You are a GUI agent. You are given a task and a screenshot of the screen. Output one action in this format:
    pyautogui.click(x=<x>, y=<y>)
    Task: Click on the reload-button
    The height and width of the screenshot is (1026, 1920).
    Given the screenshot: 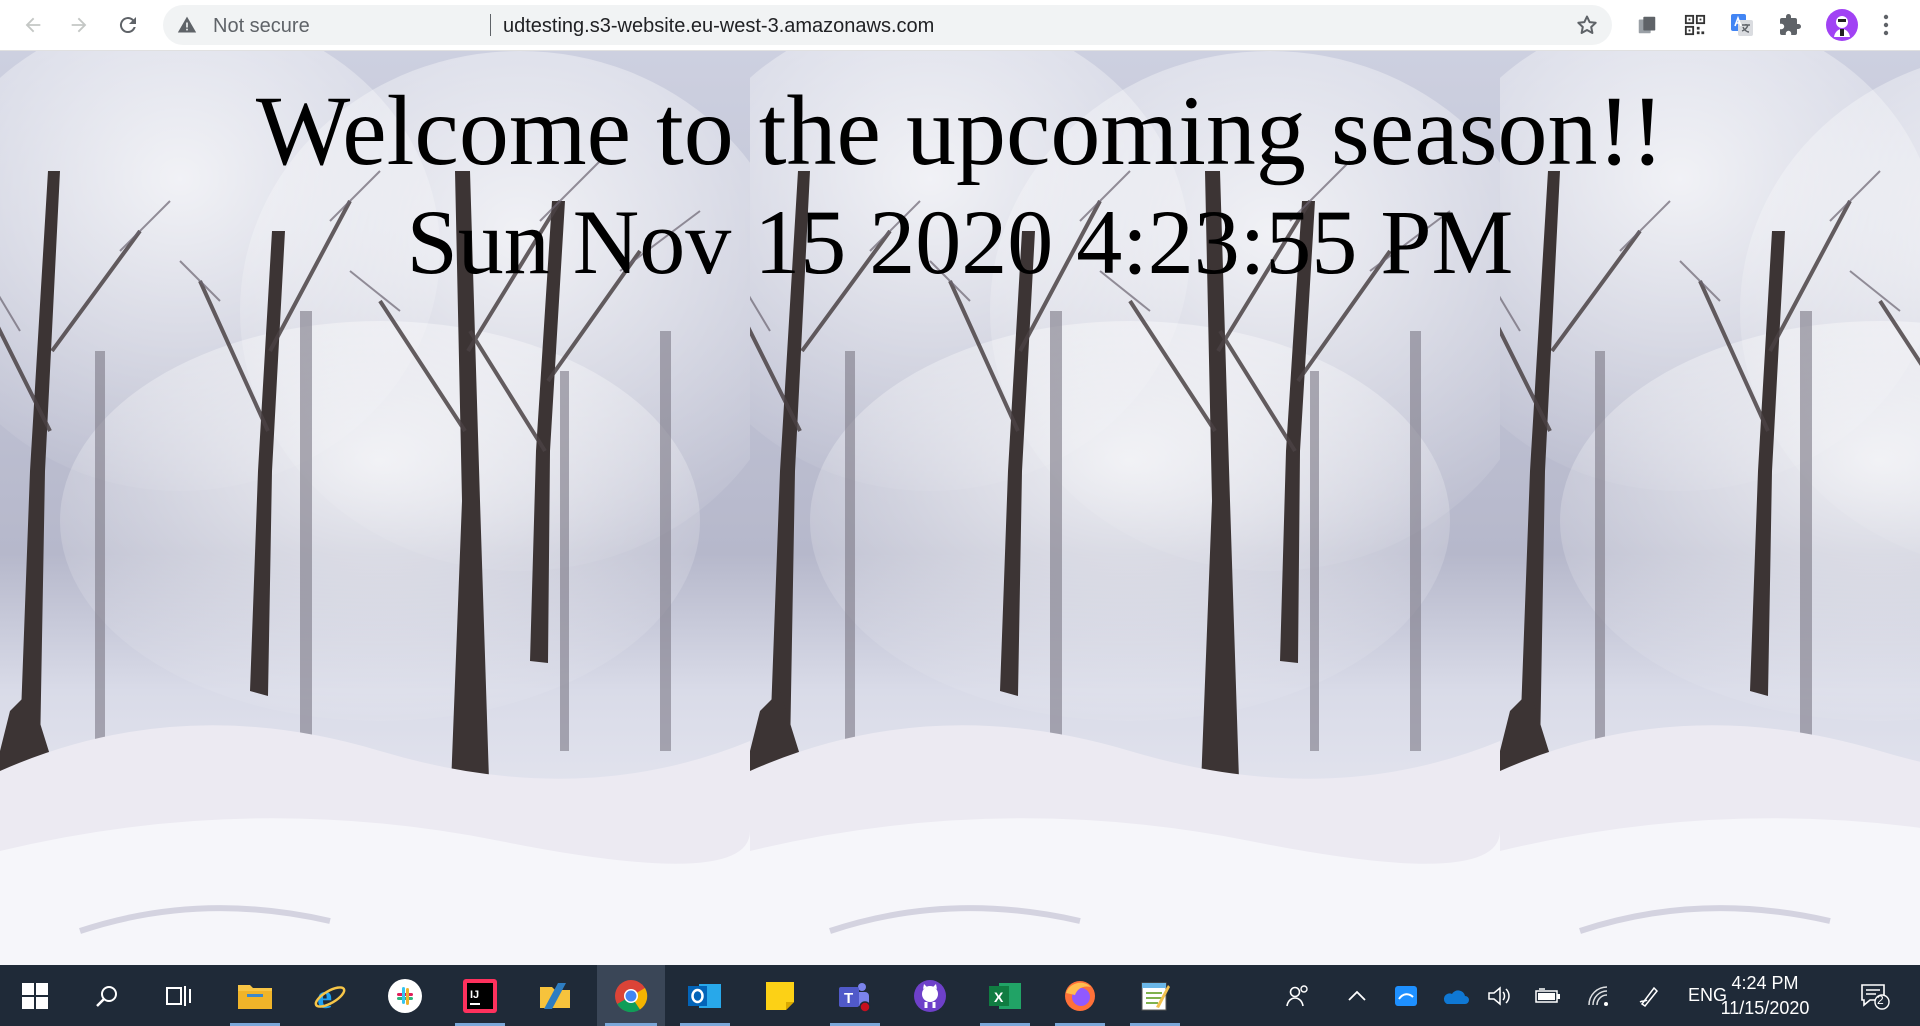 What is the action you would take?
    pyautogui.click(x=128, y=25)
    